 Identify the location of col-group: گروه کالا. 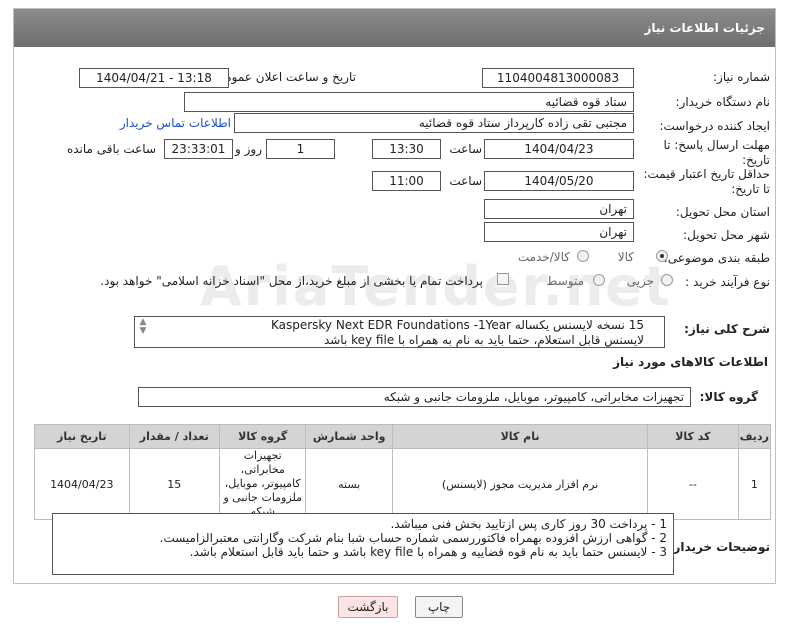
(262, 436).